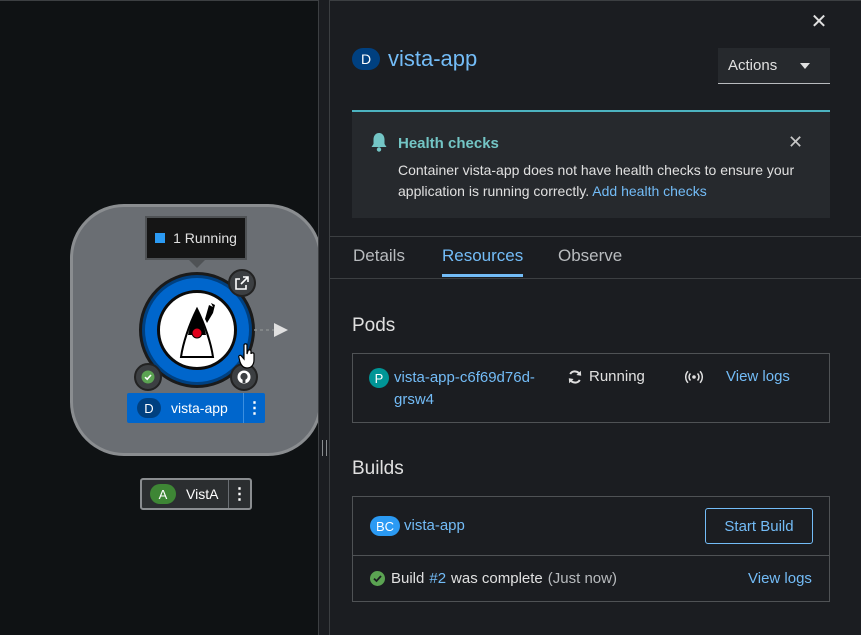 Image resolution: width=861 pixels, height=635 pixels. Describe the element at coordinates (819, 22) in the screenshot. I see `close-panel-button: ✕` at that location.